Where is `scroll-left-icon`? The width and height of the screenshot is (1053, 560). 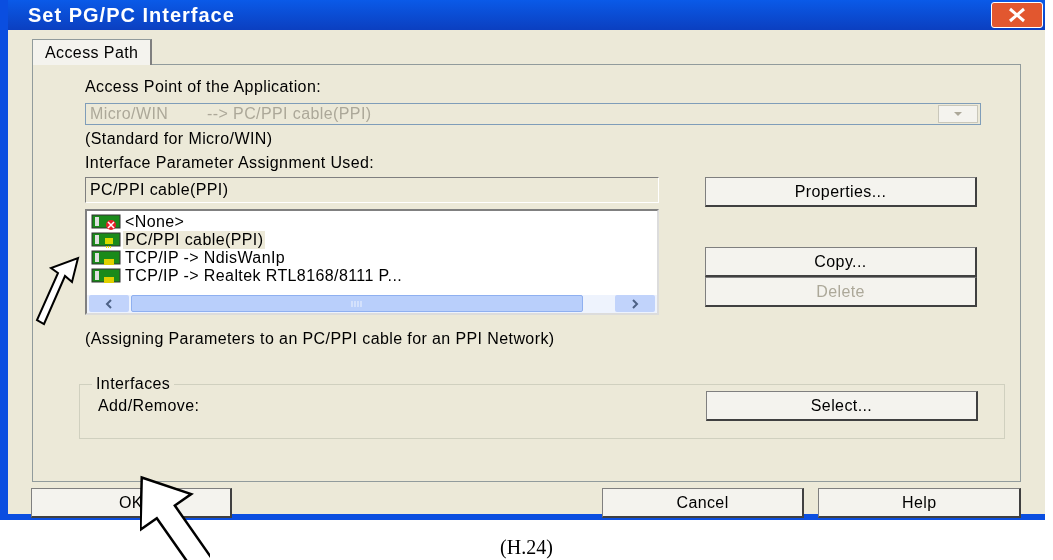 scroll-left-icon is located at coordinates (109, 303).